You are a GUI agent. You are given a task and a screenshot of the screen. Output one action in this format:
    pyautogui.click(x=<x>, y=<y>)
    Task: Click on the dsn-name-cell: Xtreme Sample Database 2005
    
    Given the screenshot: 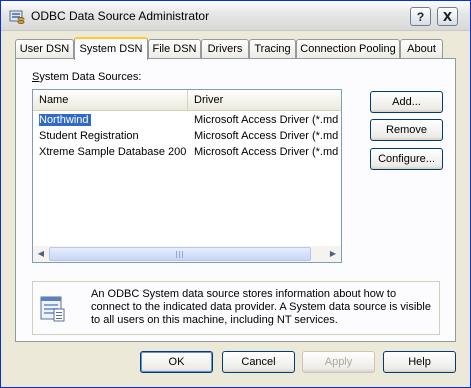 What is the action you would take?
    pyautogui.click(x=113, y=152)
    